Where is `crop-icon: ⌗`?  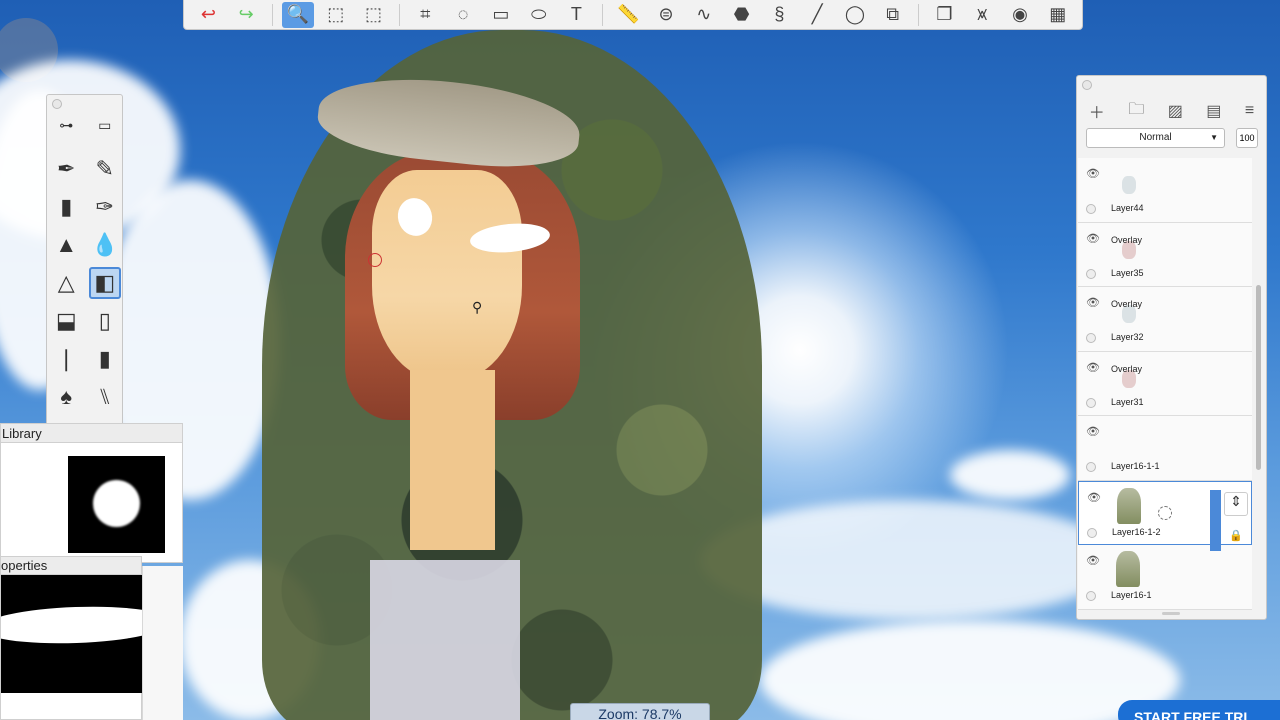 crop-icon: ⌗ is located at coordinates (425, 15).